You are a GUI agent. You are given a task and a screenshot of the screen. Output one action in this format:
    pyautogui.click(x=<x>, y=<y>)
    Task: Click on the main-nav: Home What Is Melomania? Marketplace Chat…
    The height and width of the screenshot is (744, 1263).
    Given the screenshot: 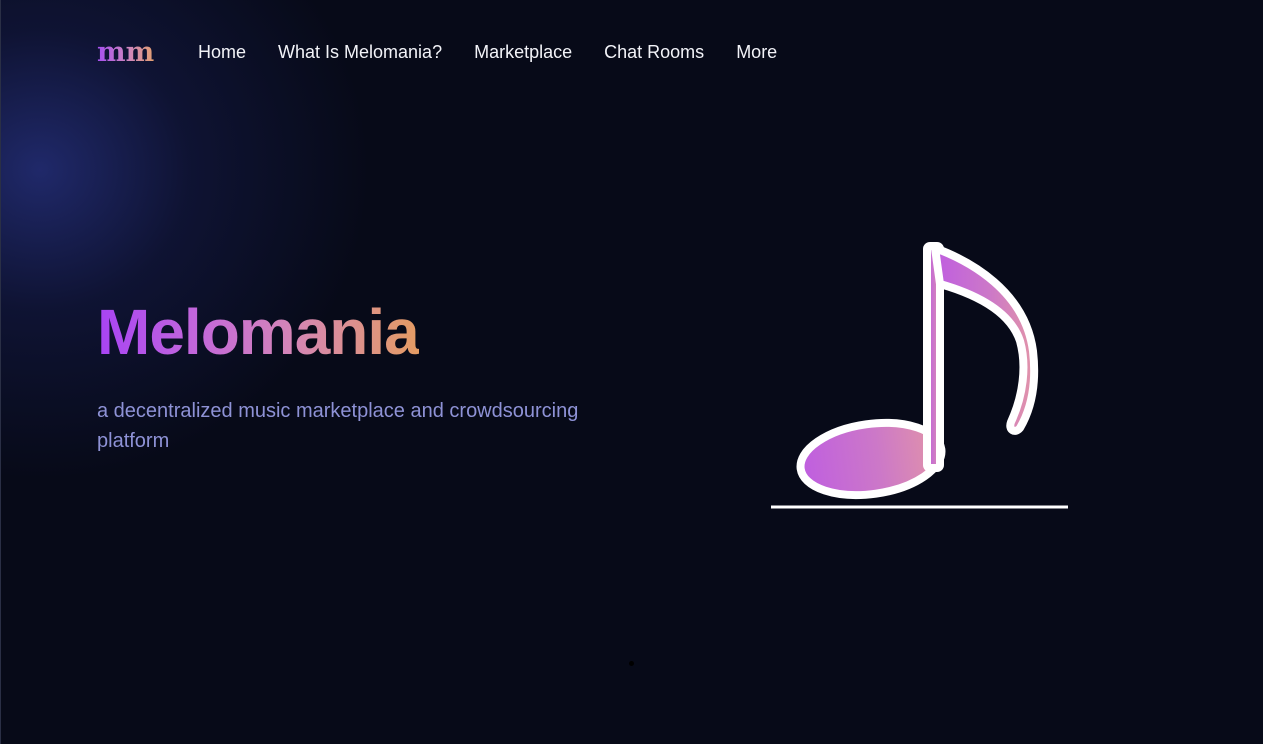 What is the action you would take?
    pyautogui.click(x=487, y=52)
    